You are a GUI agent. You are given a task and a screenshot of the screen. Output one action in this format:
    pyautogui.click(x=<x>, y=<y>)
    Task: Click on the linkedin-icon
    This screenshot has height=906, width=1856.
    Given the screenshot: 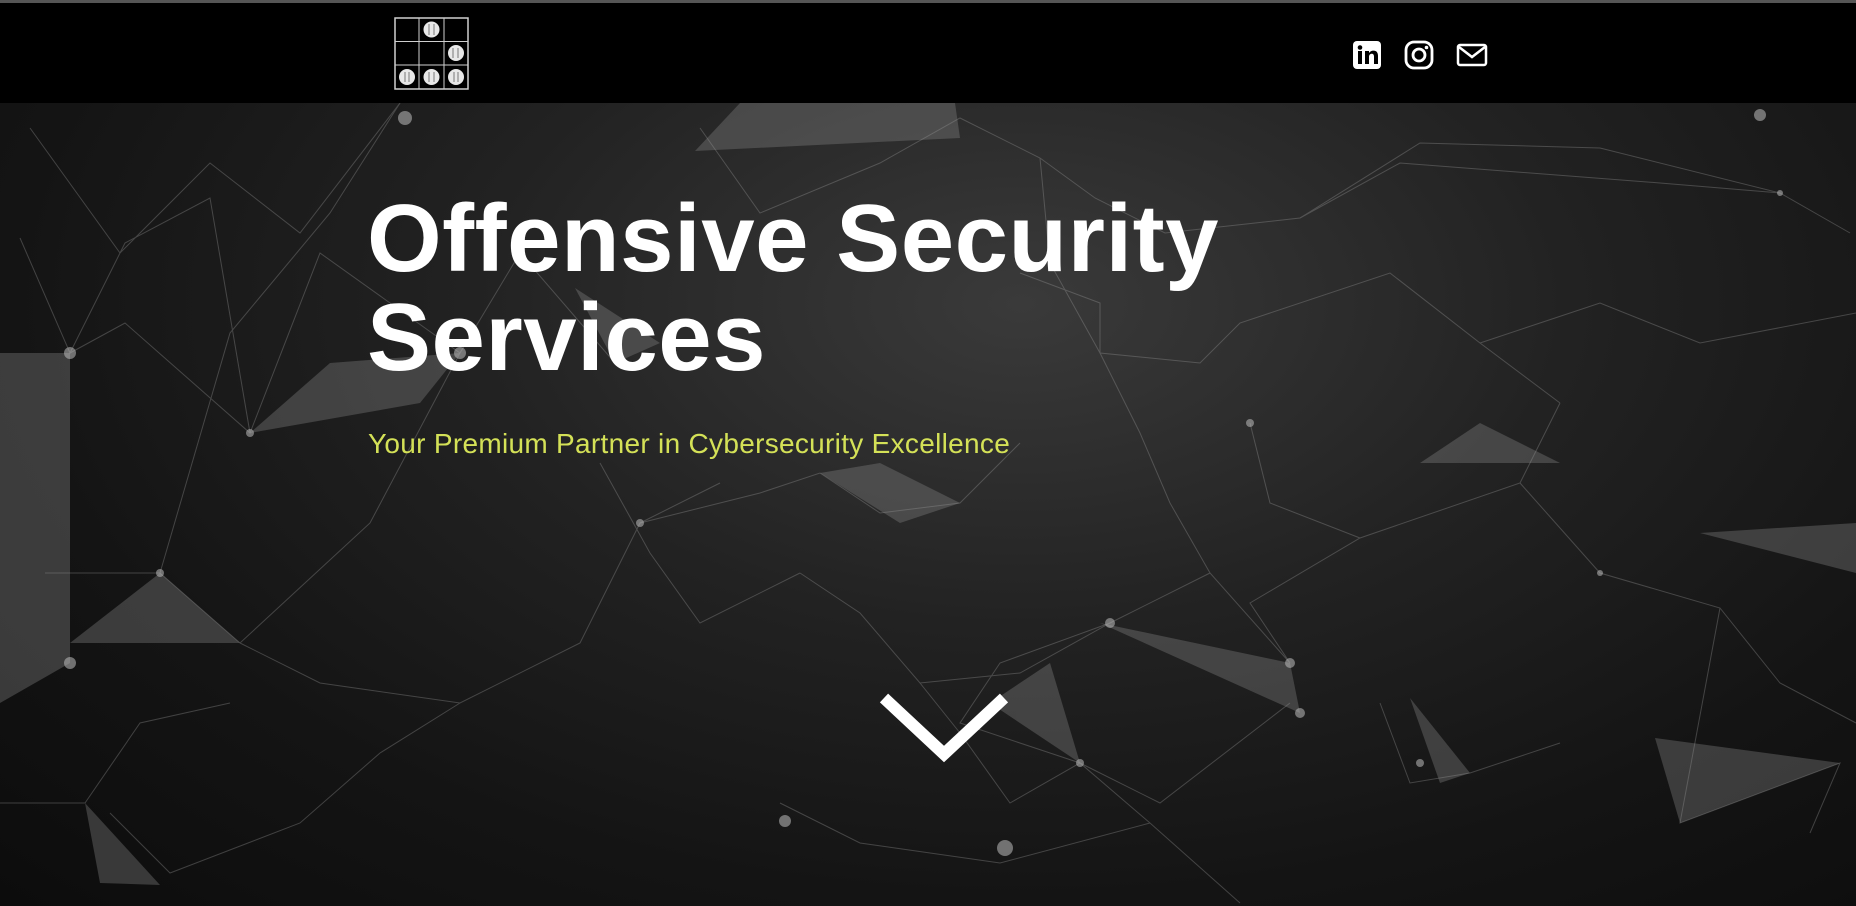 What is the action you would take?
    pyautogui.click(x=1367, y=55)
    